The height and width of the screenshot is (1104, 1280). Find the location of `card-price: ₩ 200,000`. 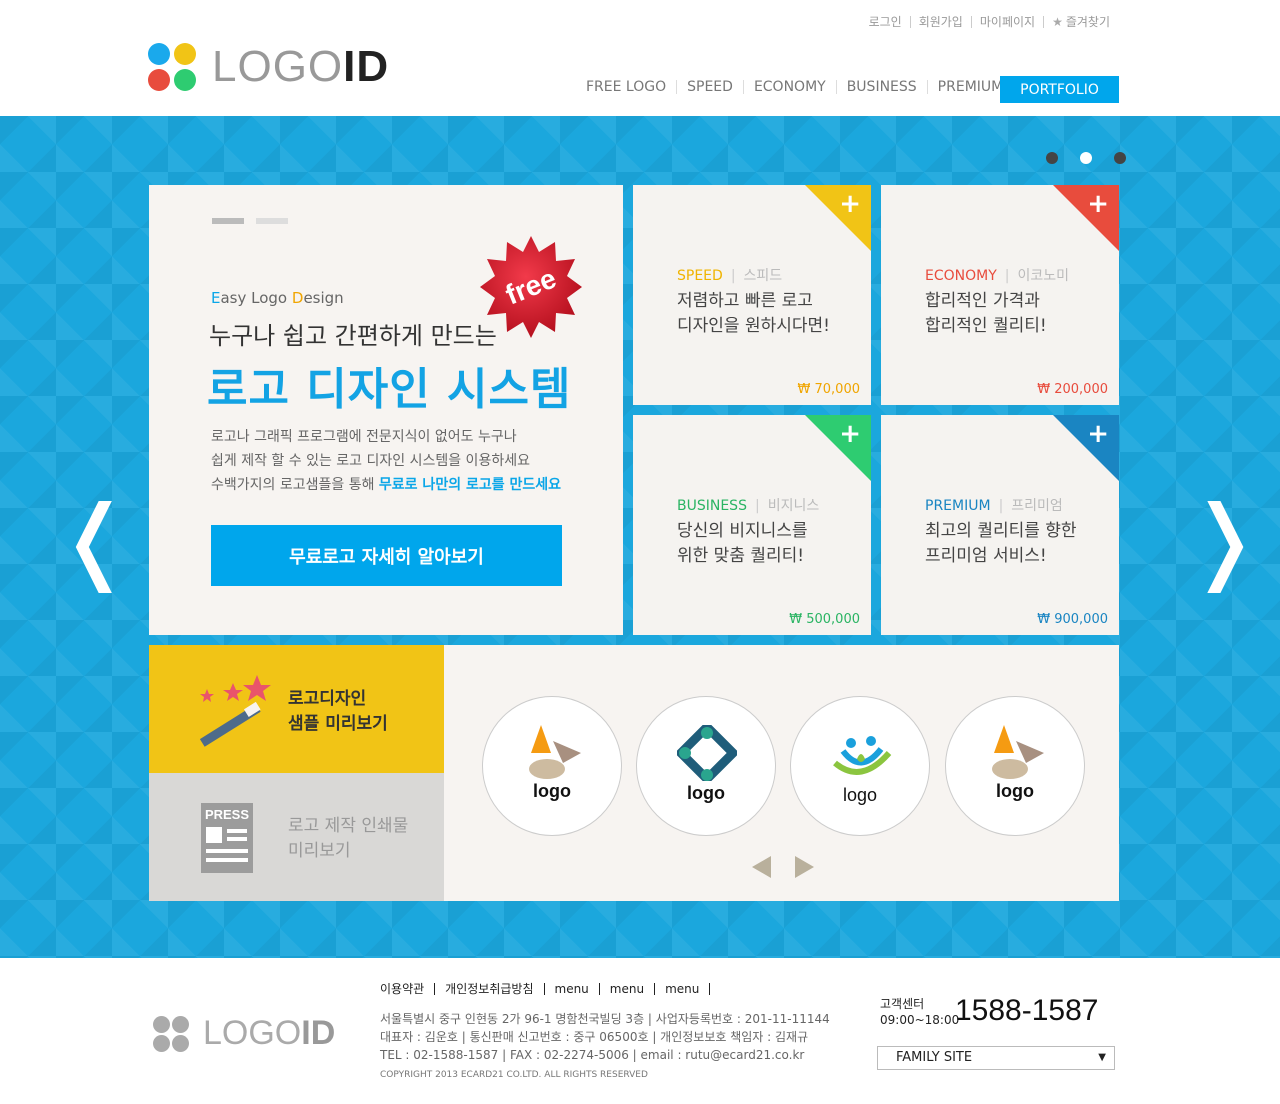

card-price: ₩ 200,000 is located at coordinates (1072, 389).